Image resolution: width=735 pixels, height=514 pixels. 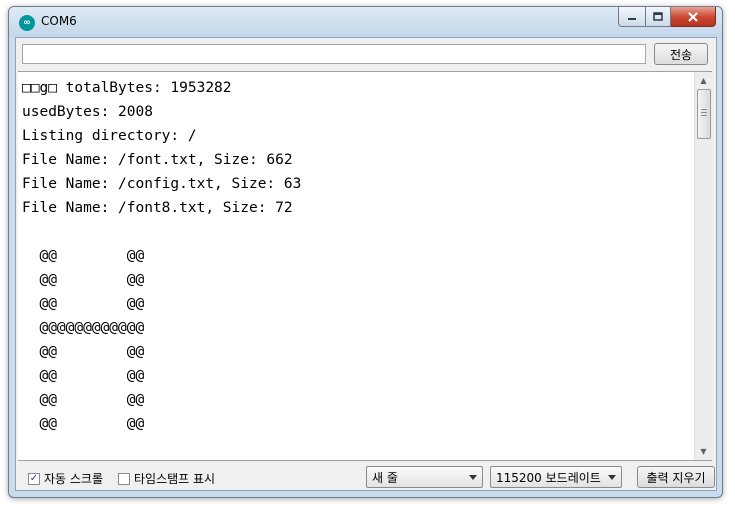 I want to click on baud-rate-select: 115200 보드레이트, so click(x=556, y=477).